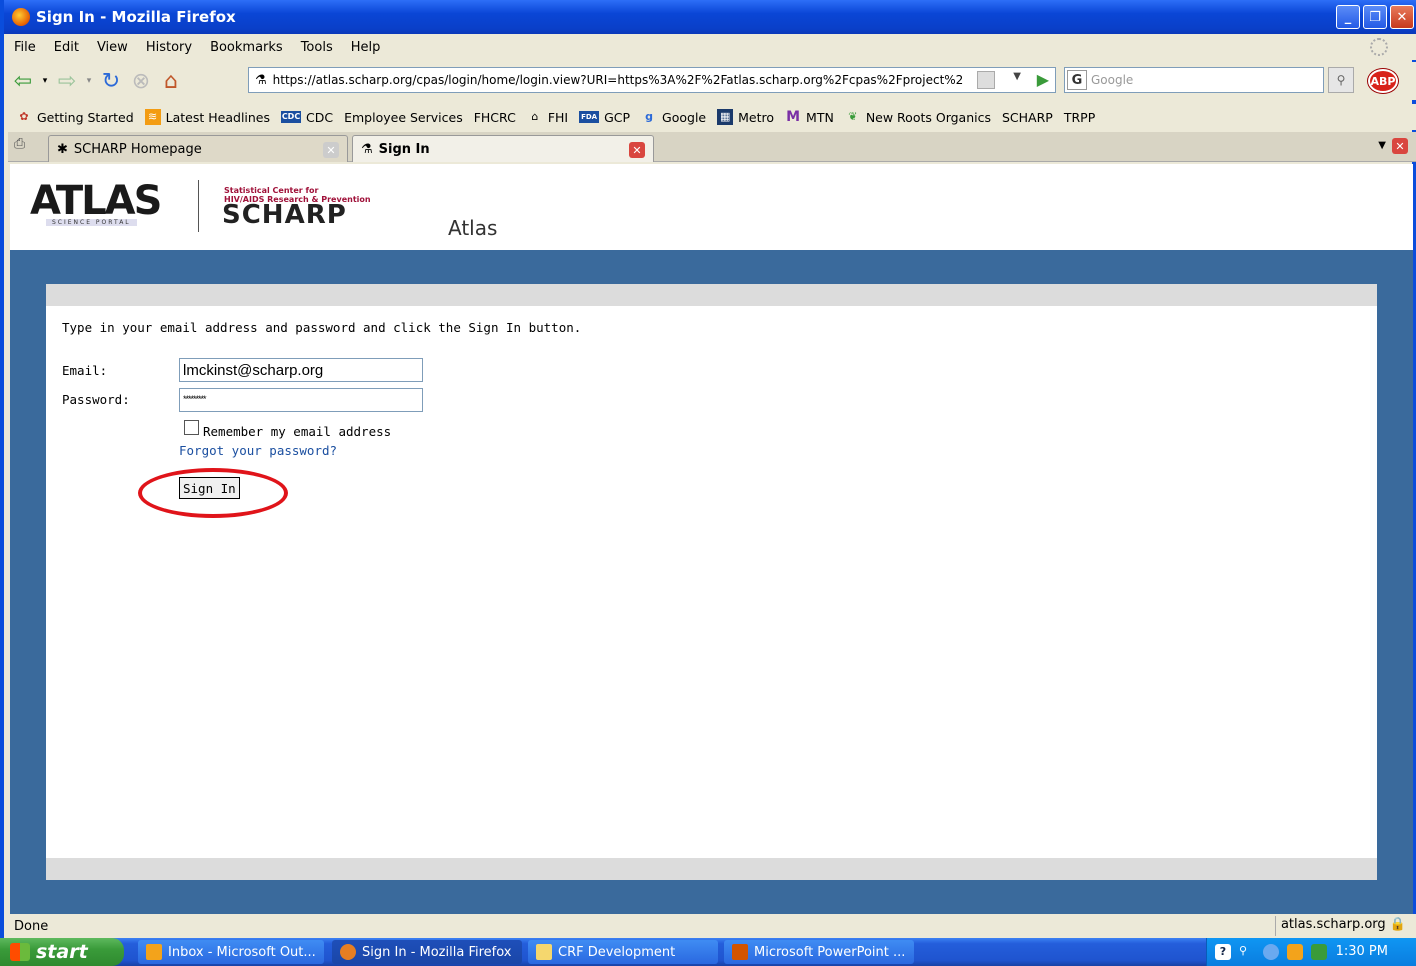  I want to click on bookmark-fhi: ⌂ FHI, so click(547, 117).